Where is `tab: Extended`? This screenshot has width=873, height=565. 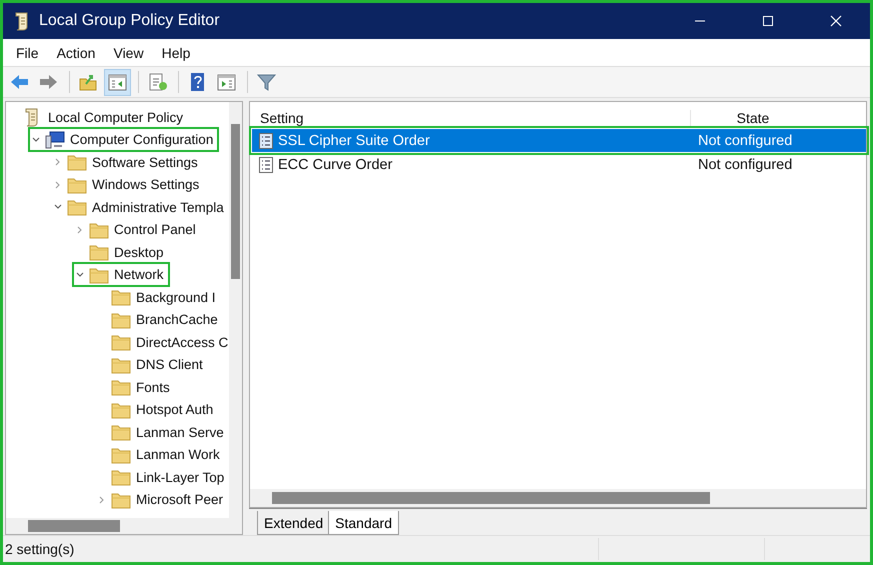
tab: Extended is located at coordinates (293, 523).